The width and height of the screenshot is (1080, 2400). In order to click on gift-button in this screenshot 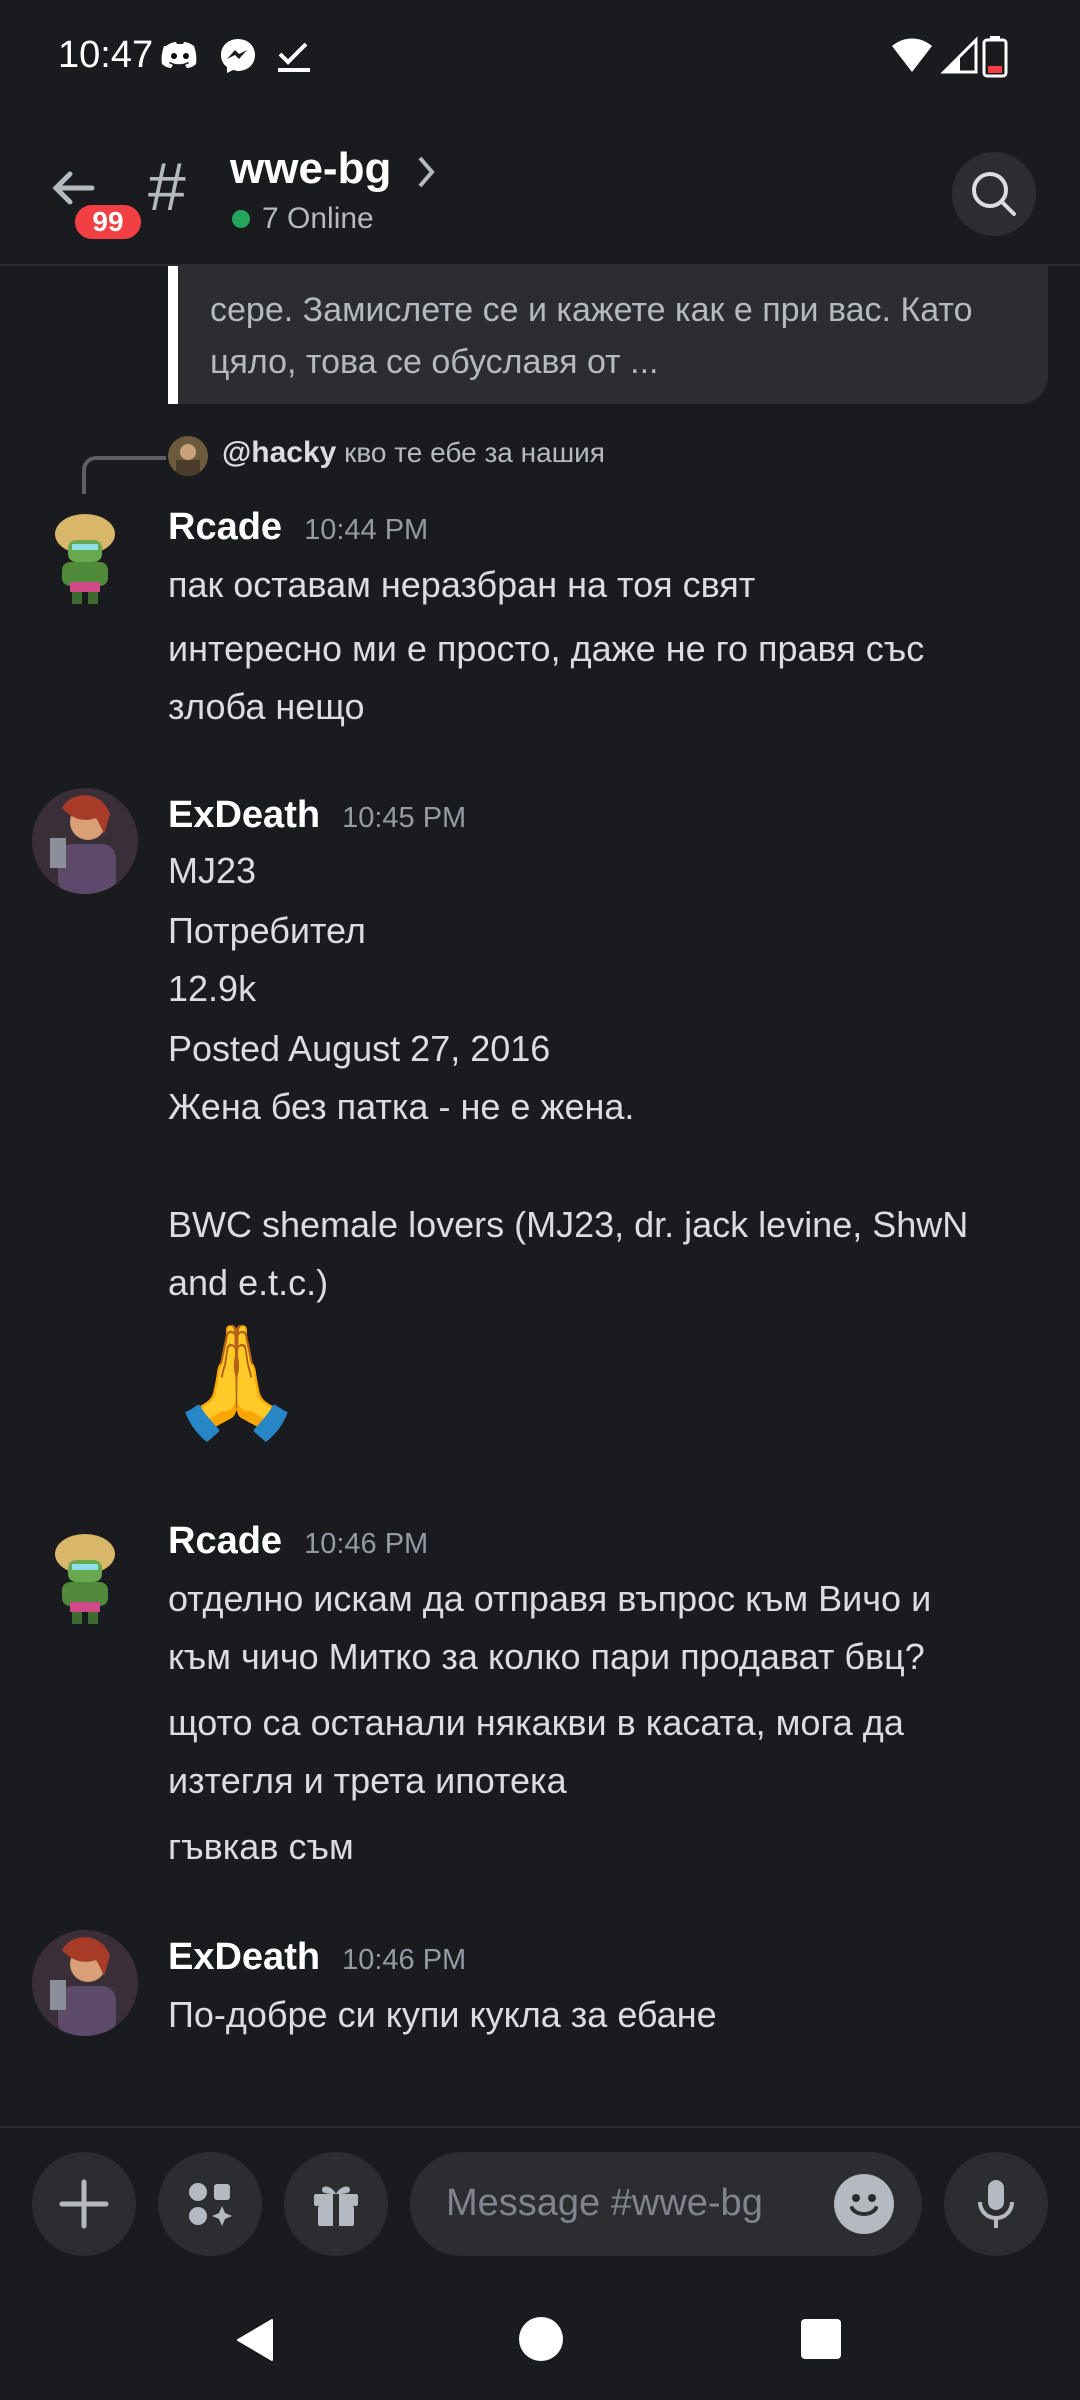, I will do `click(336, 2204)`.